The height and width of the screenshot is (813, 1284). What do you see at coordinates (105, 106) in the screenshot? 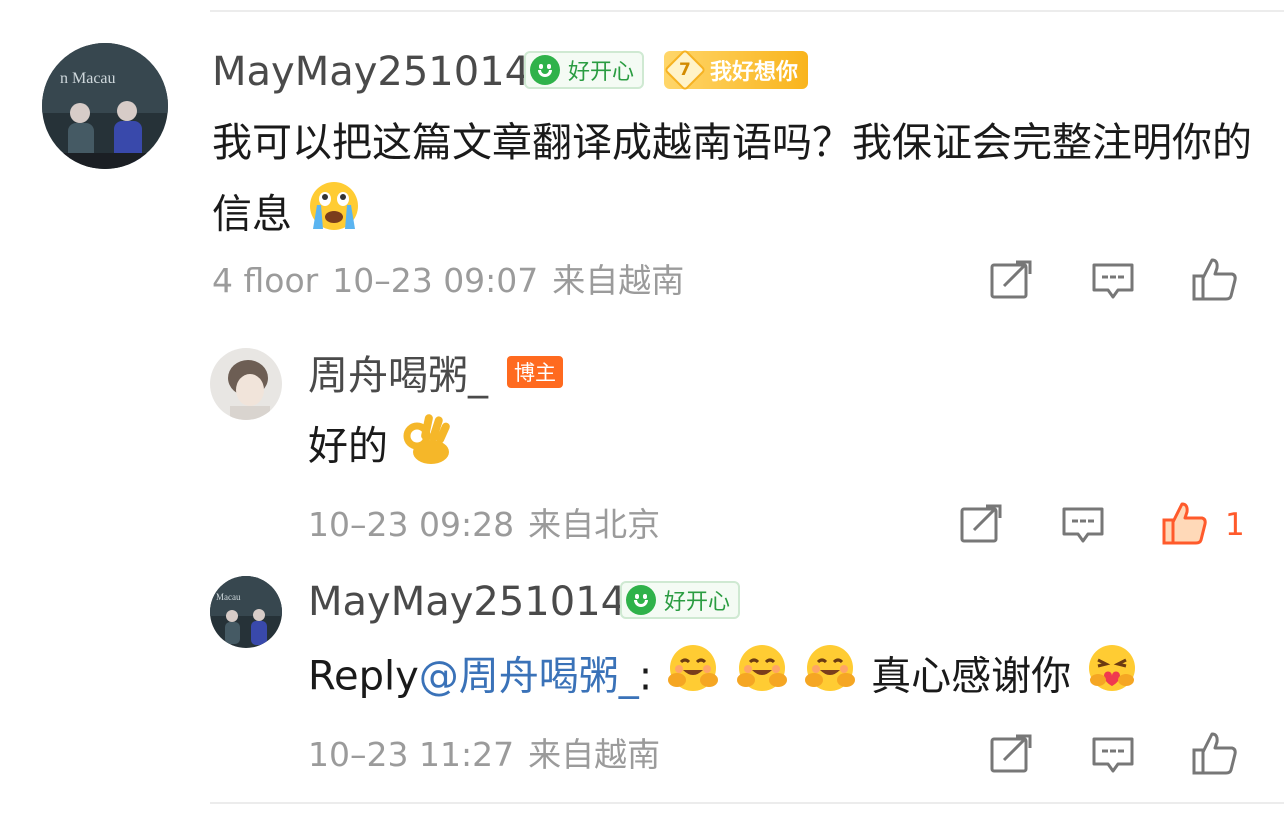
I see `avatar: n Macau` at bounding box center [105, 106].